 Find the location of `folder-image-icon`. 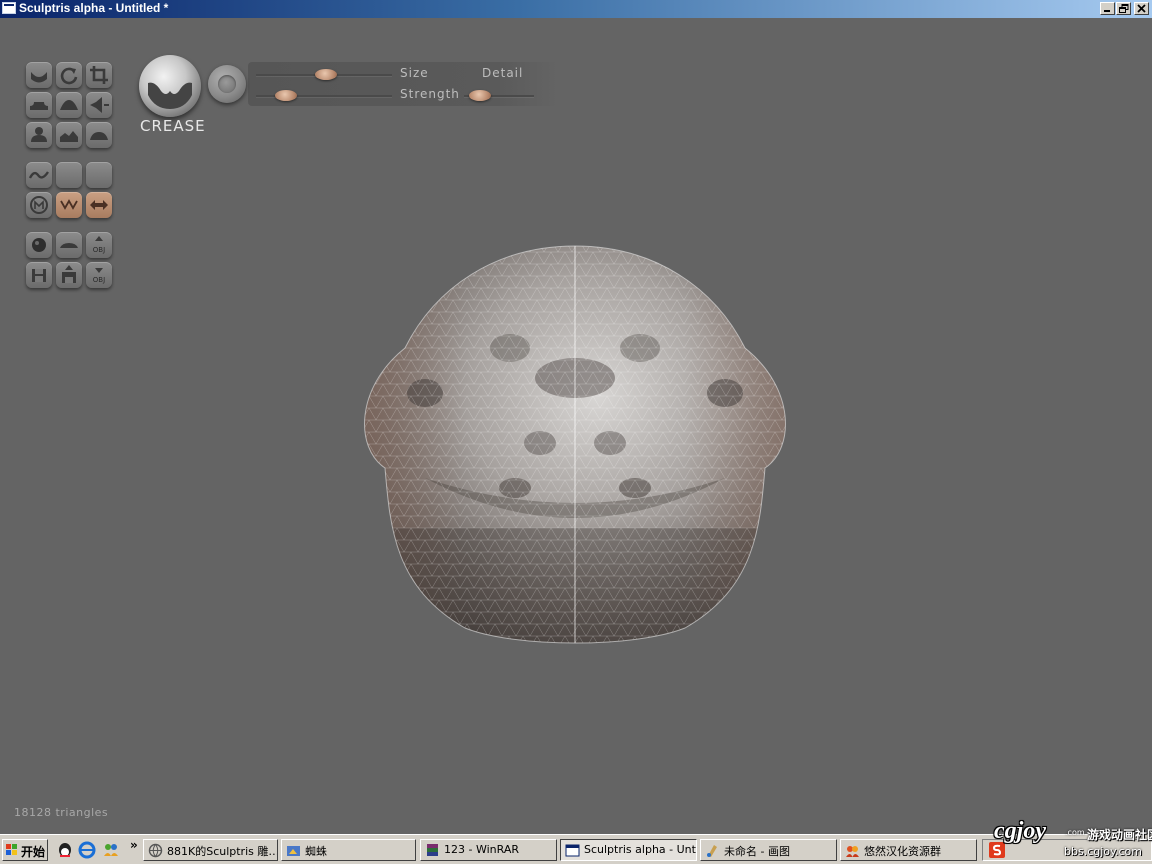

folder-image-icon is located at coordinates (293, 851).